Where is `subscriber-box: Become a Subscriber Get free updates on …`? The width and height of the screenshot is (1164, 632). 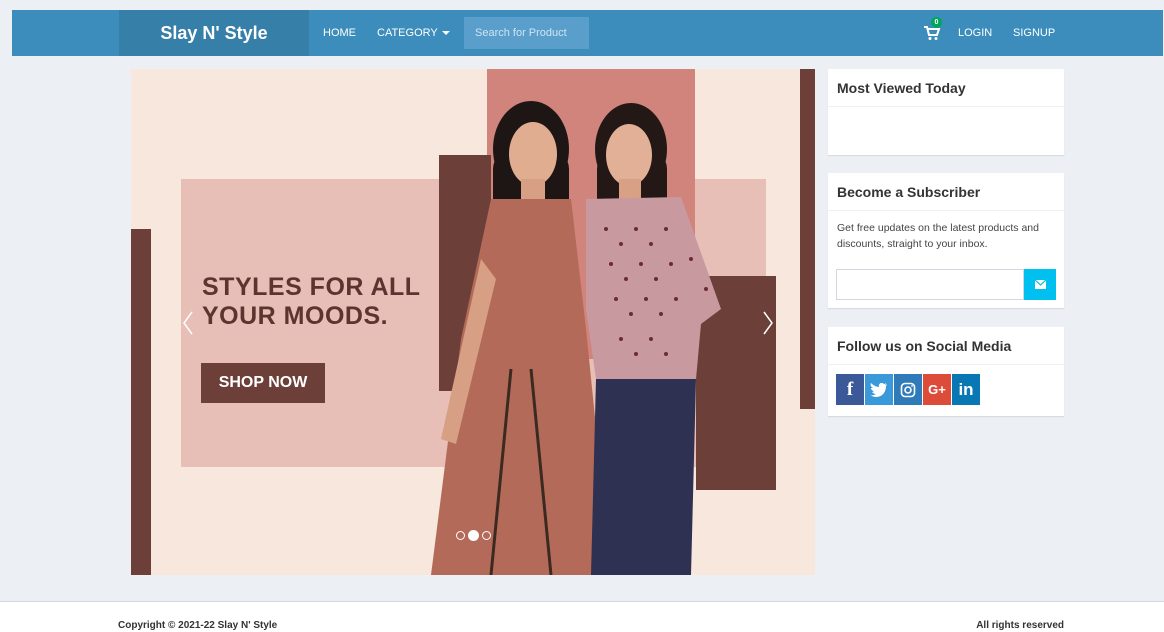
subscriber-box: Become a Subscriber Get free updates on … is located at coordinates (946, 240).